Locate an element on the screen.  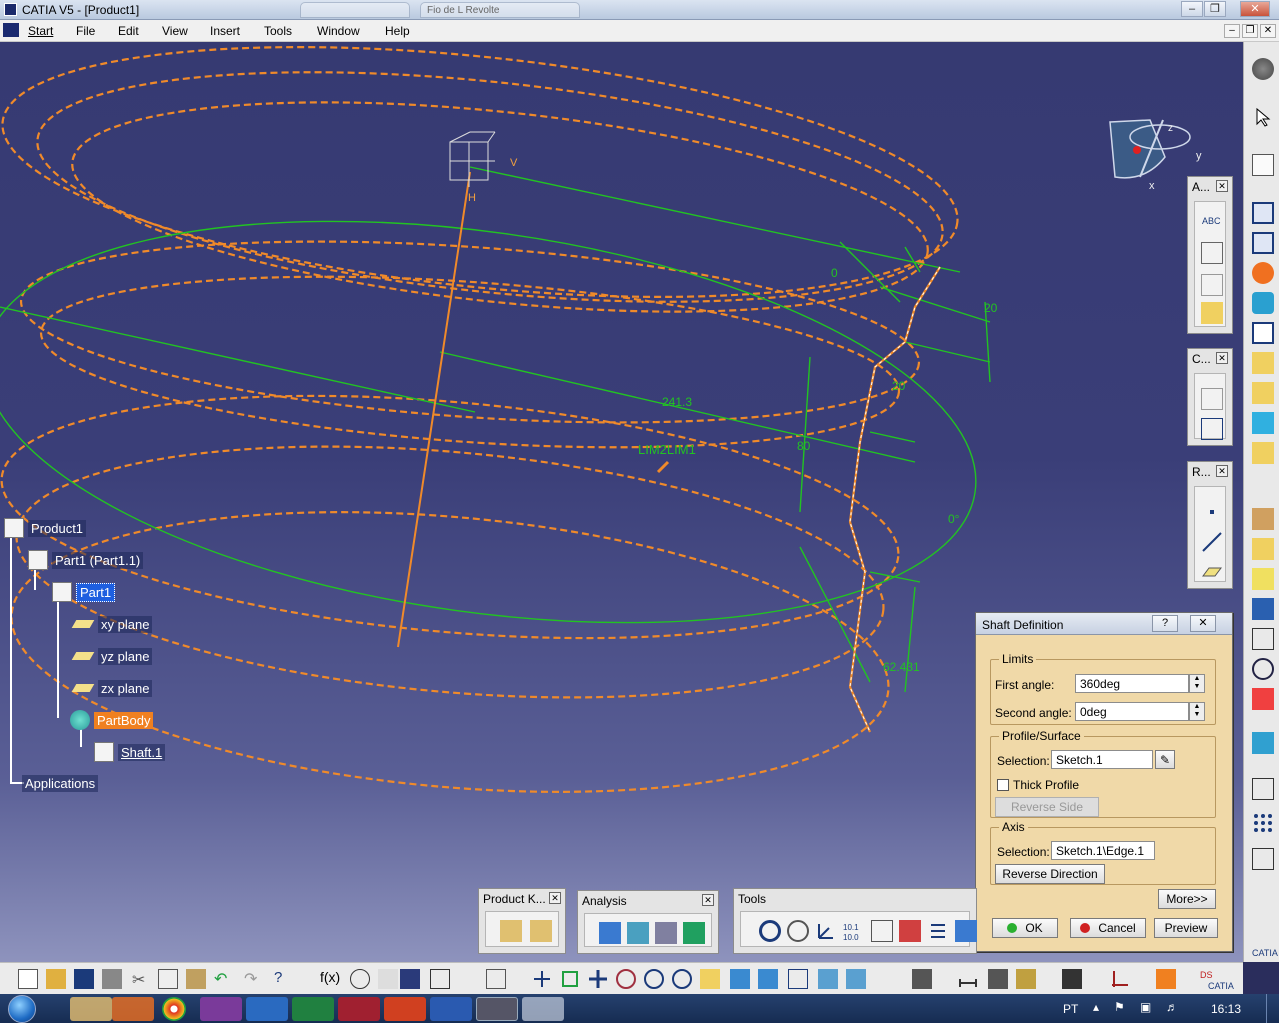
comment-icon is located at coordinates (360, 979).